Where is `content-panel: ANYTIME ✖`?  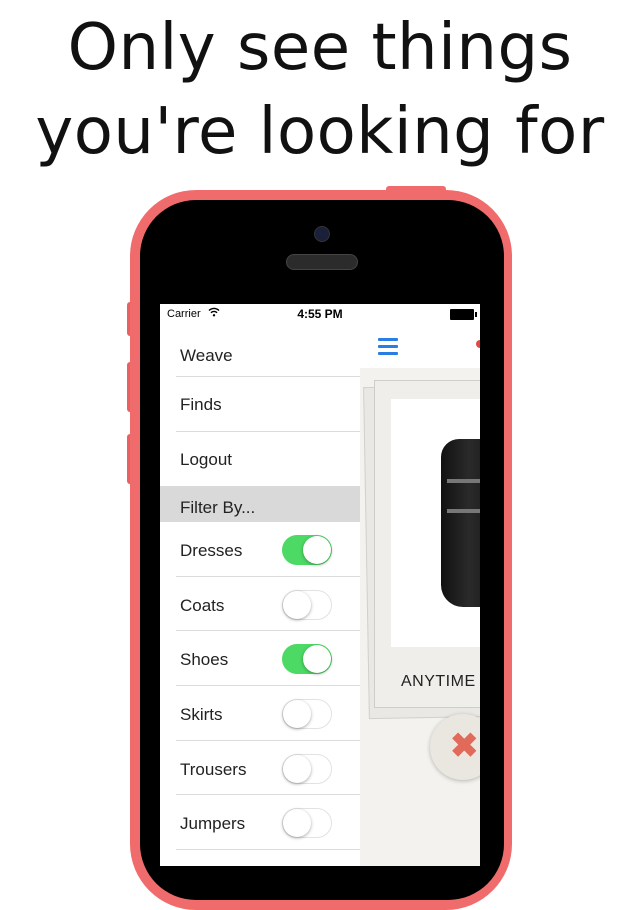
content-panel: ANYTIME ✖ is located at coordinates (420, 595).